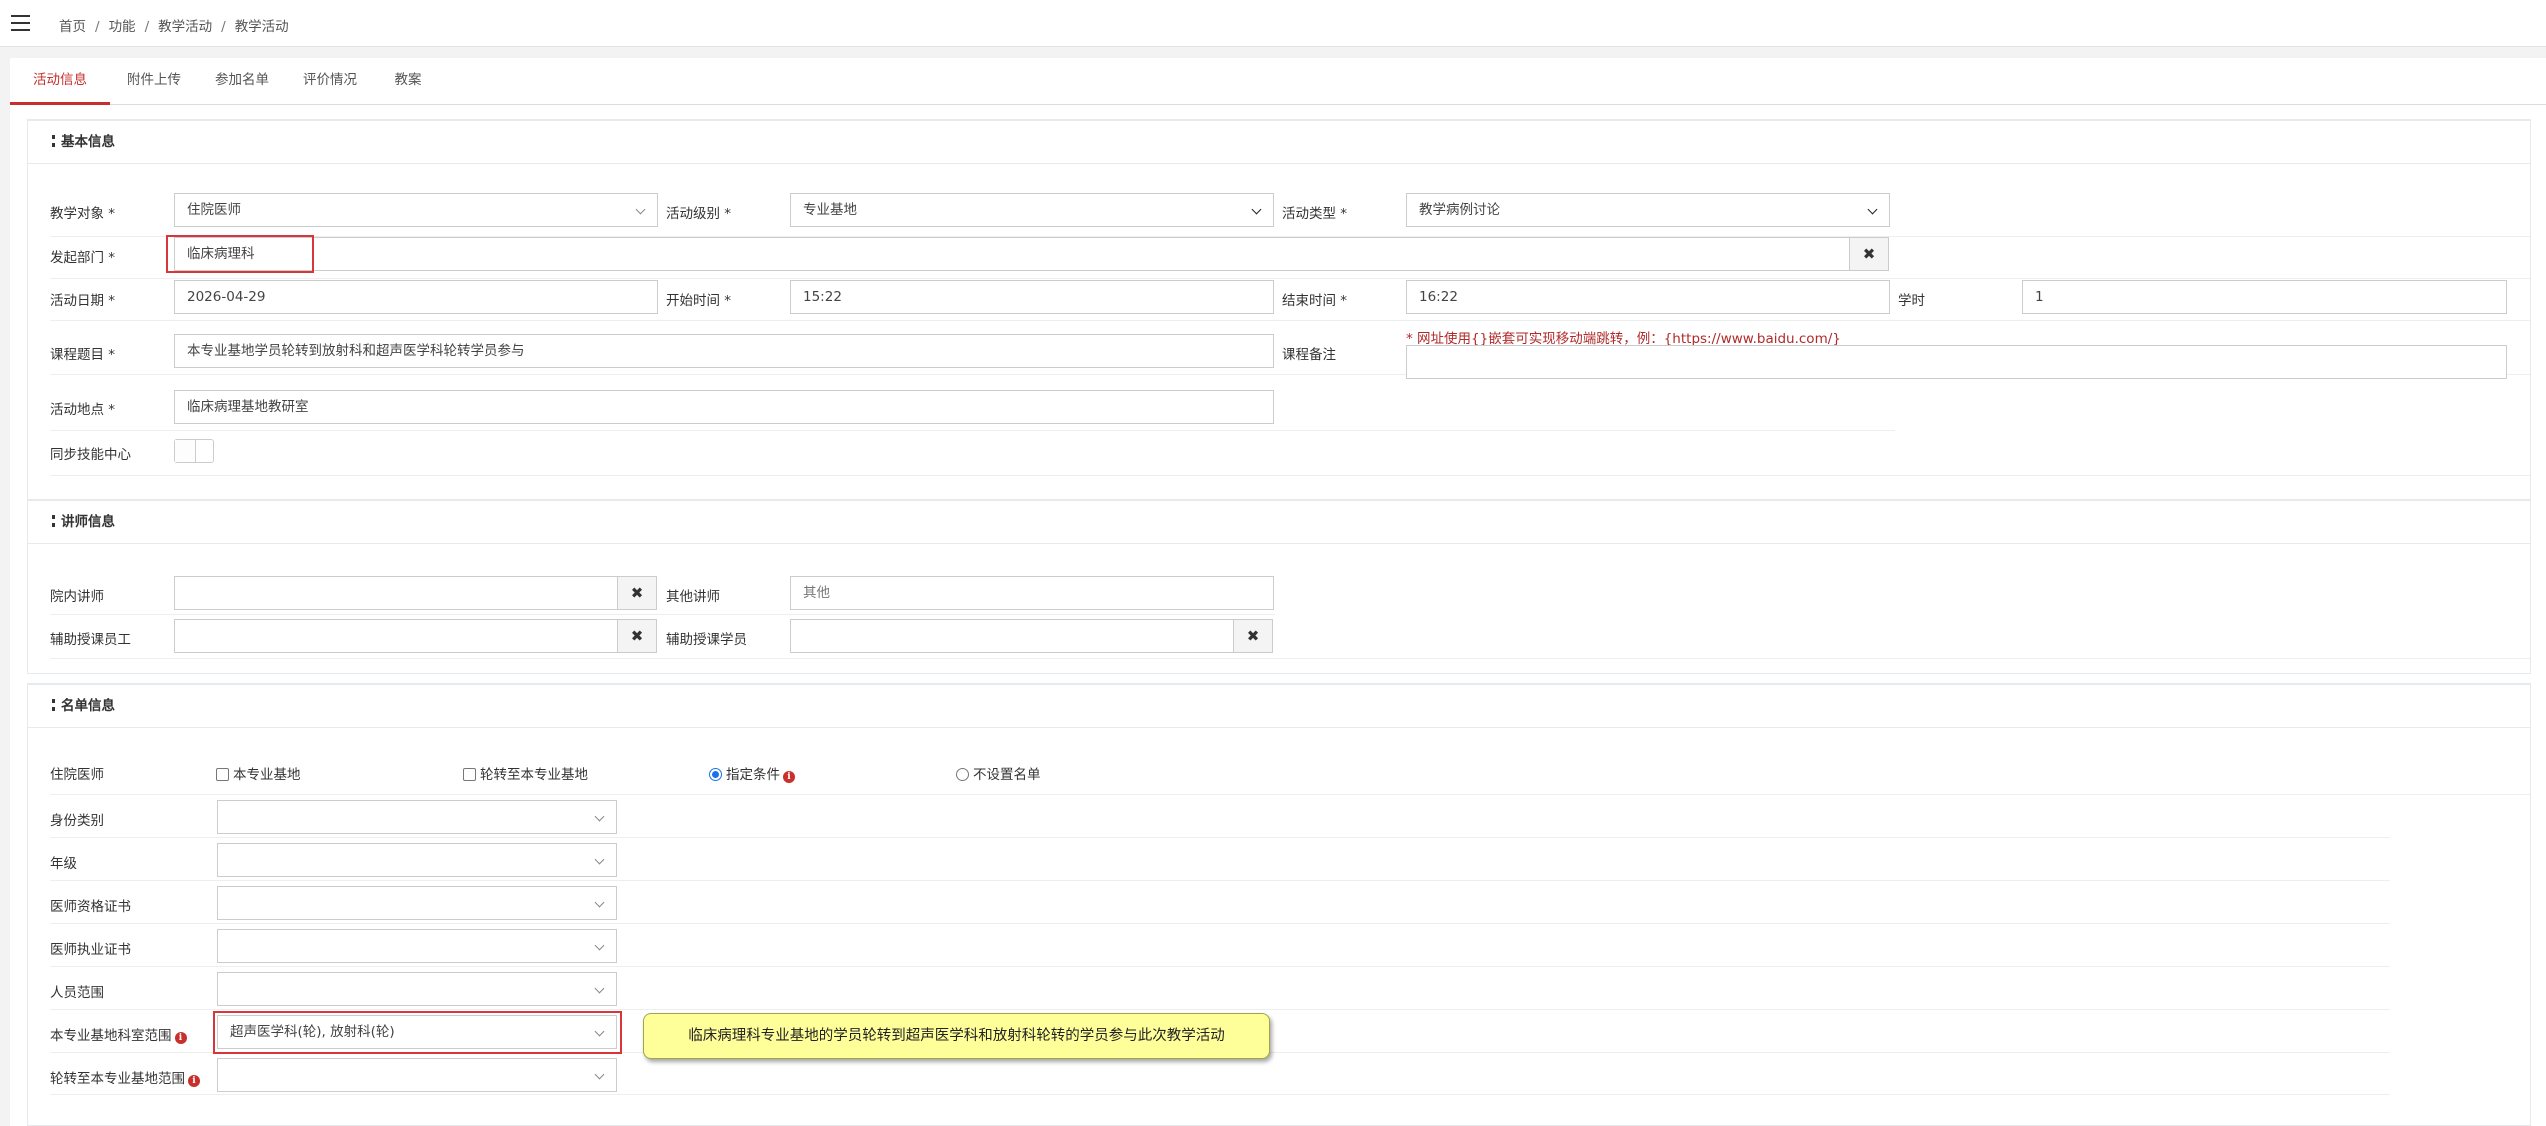  I want to click on tab-activity-info: 活动信息, so click(60, 81).